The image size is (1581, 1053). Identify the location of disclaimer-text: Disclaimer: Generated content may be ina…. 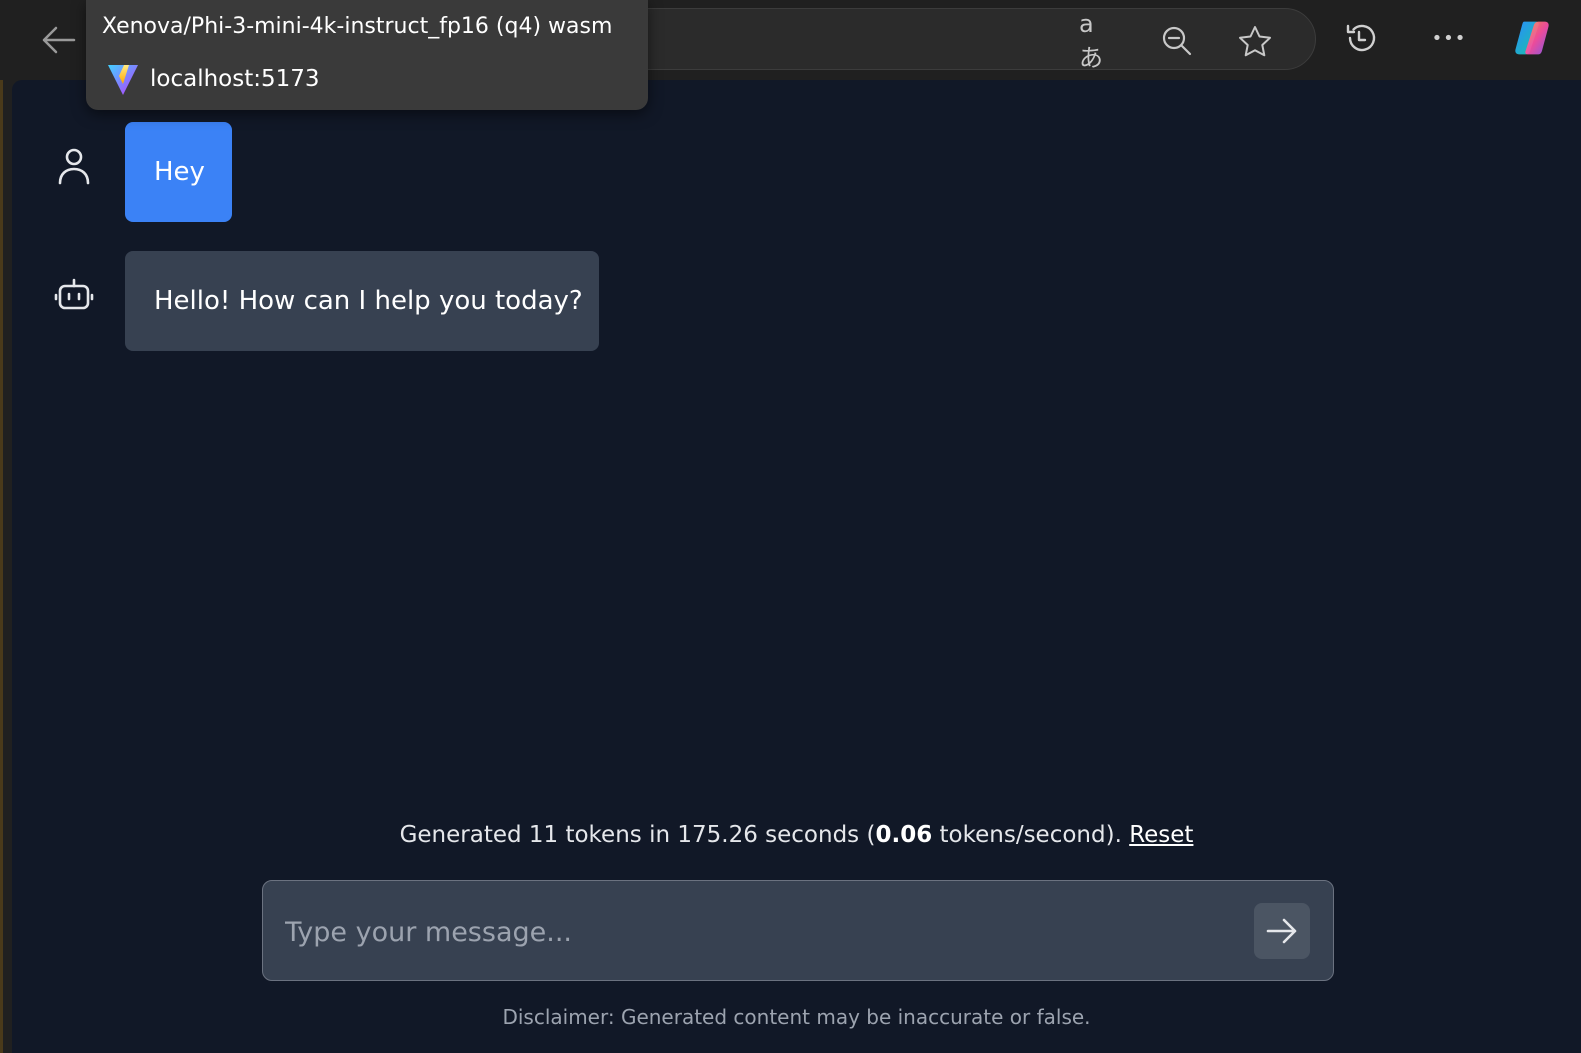
(796, 1017).